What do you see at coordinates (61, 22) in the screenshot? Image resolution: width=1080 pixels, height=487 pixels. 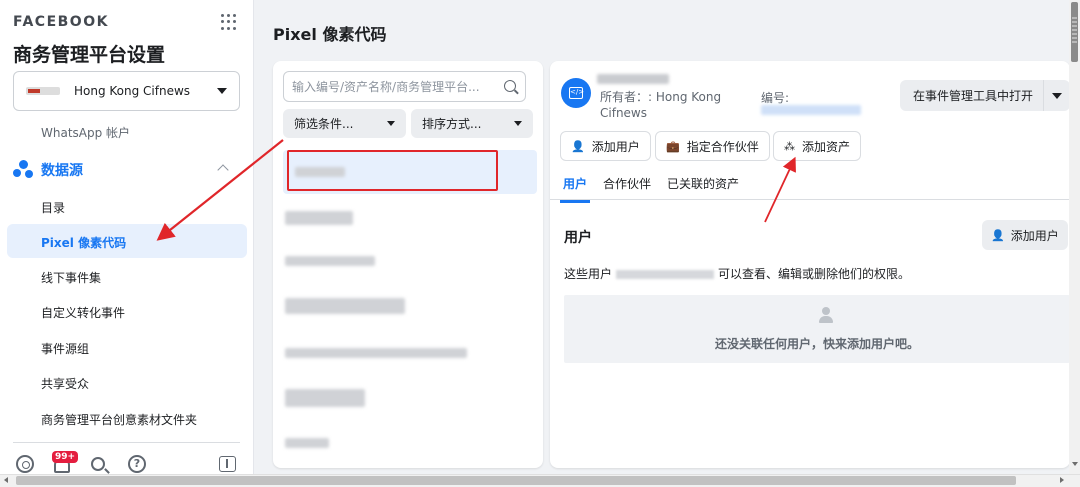 I see `facebook-logo: FACEBOOK` at bounding box center [61, 22].